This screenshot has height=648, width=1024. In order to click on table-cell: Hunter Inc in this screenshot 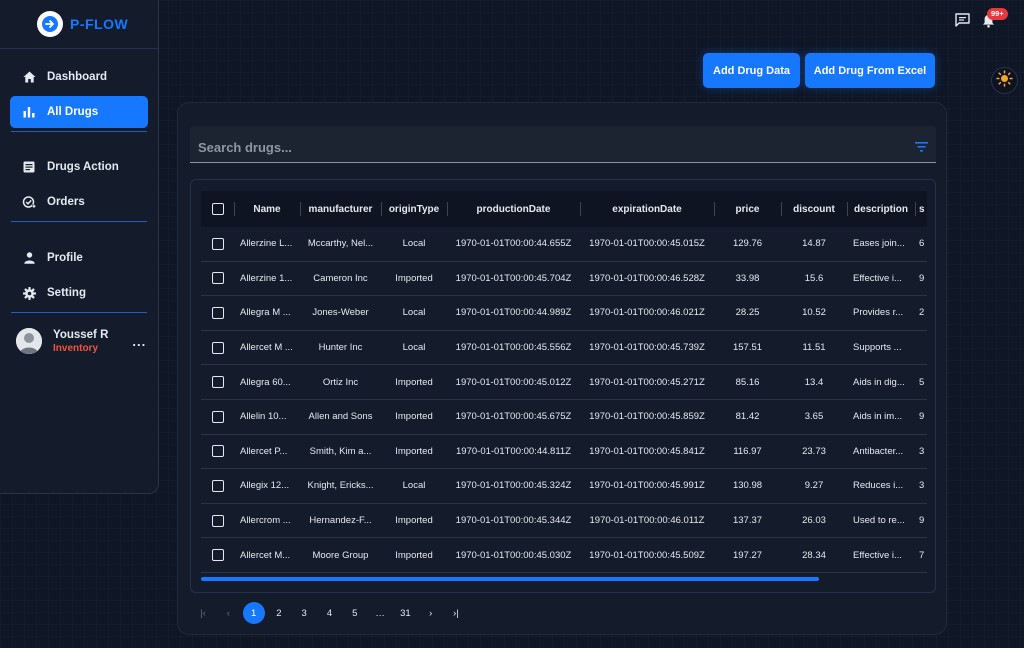, I will do `click(340, 348)`.